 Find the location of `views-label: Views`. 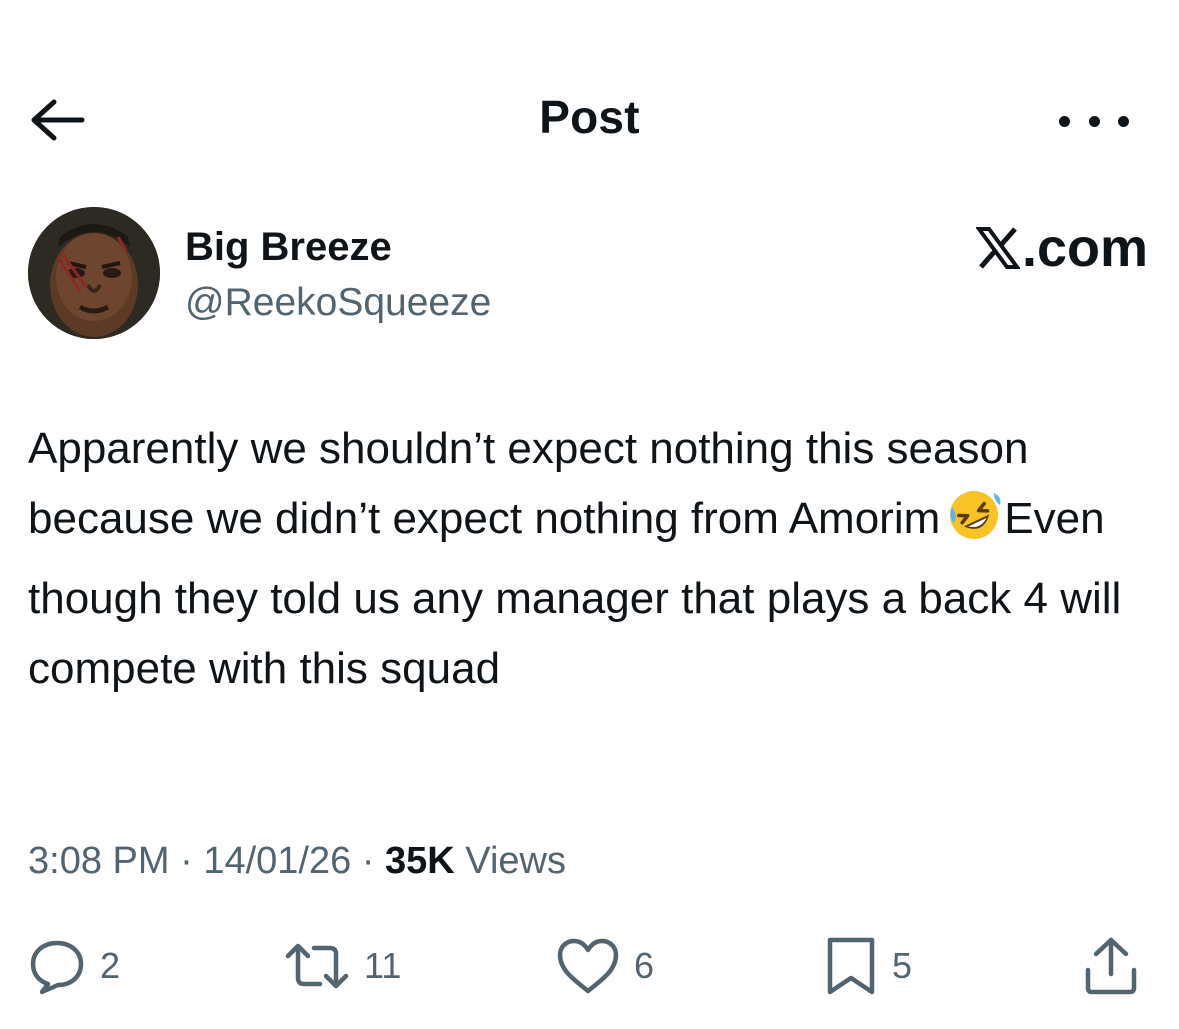

views-label: Views is located at coordinates (515, 861).